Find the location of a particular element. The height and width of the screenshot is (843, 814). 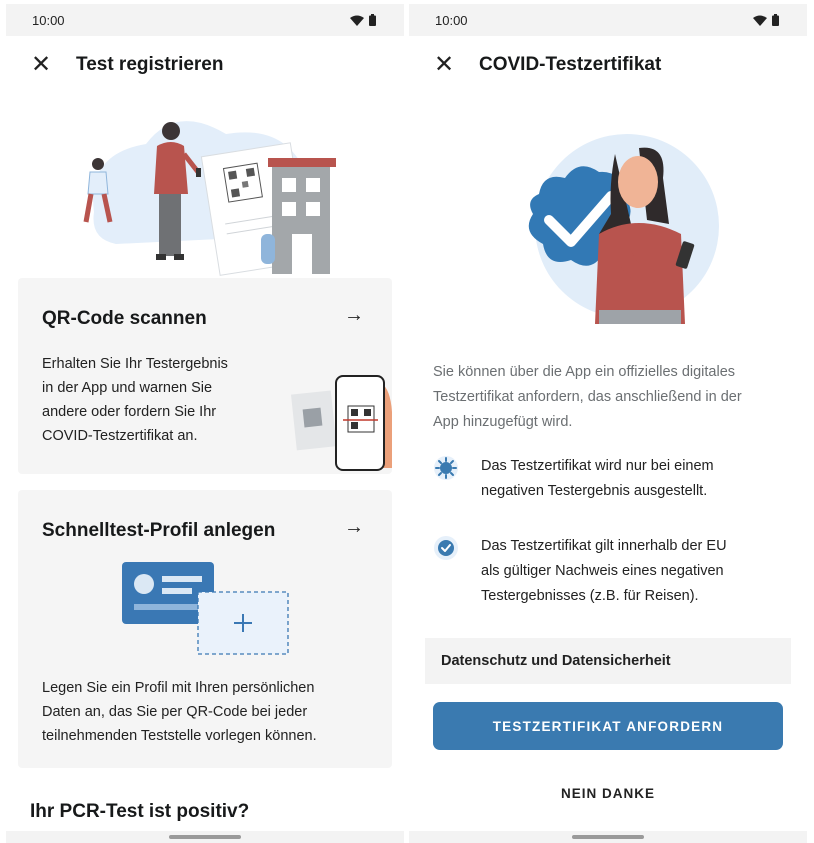

privacy-link: Datenschutz und Datensicherheit is located at coordinates (608, 661).